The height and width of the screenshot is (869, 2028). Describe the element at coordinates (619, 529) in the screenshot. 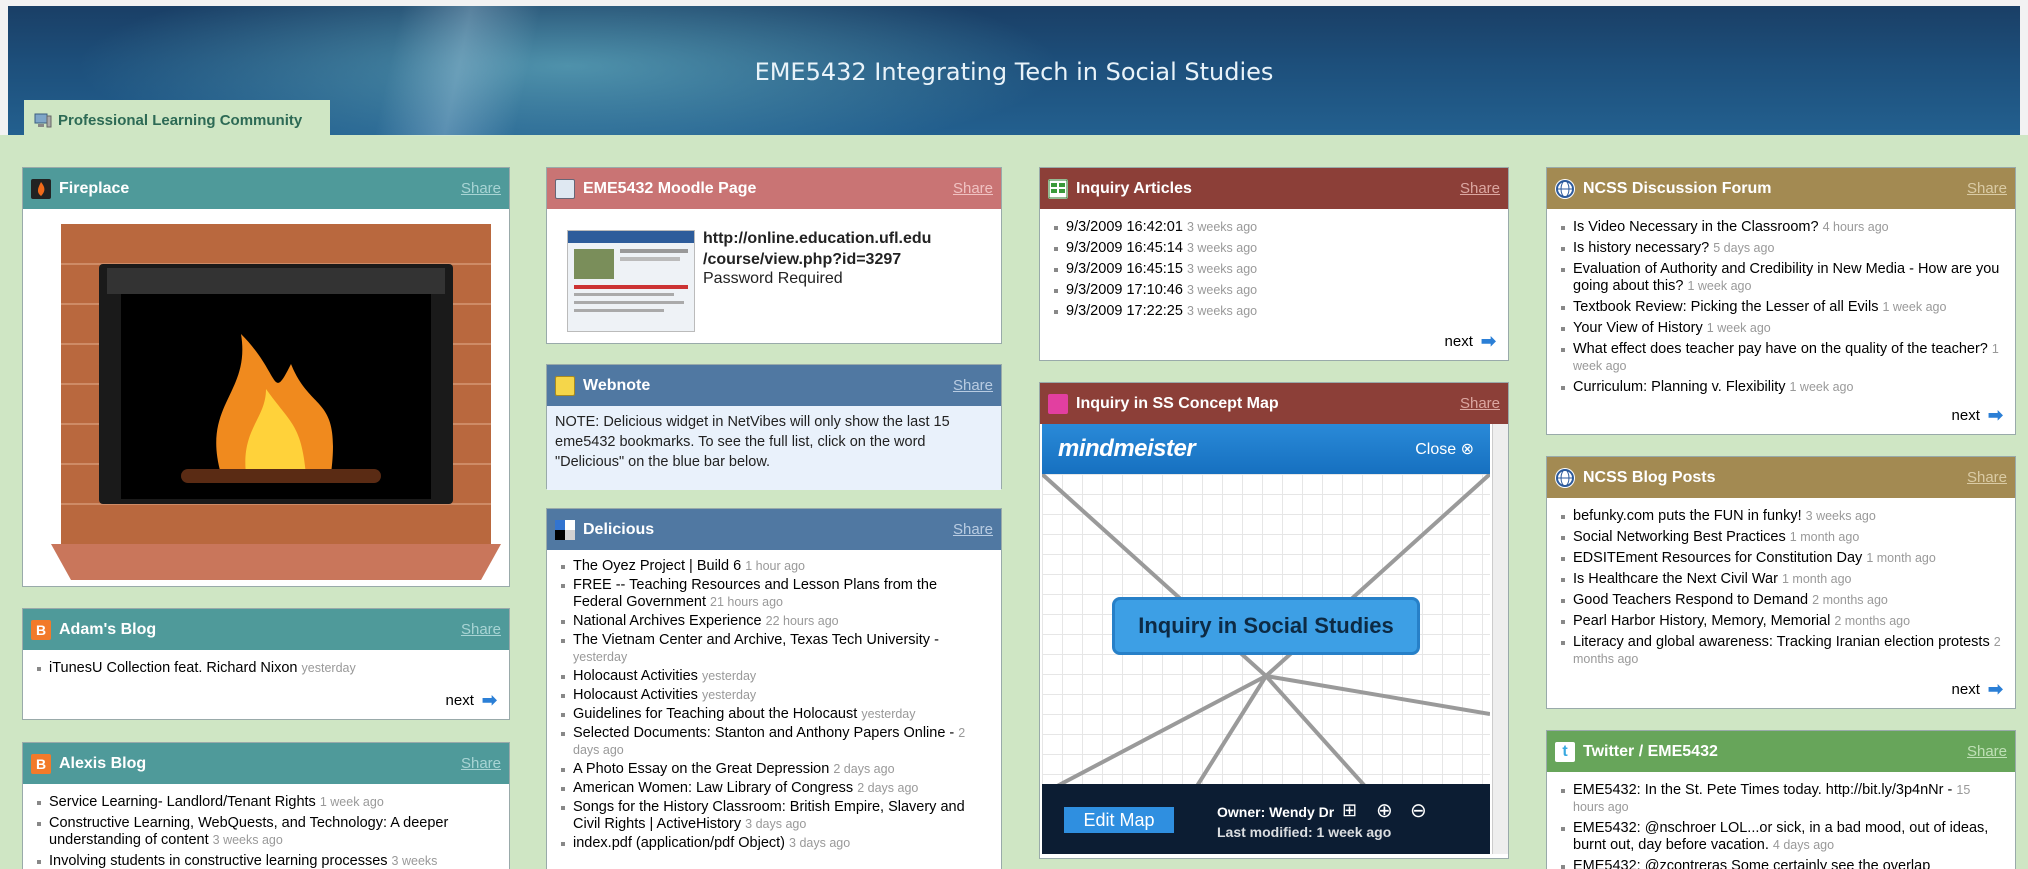

I see `widget-title: Delicious` at that location.